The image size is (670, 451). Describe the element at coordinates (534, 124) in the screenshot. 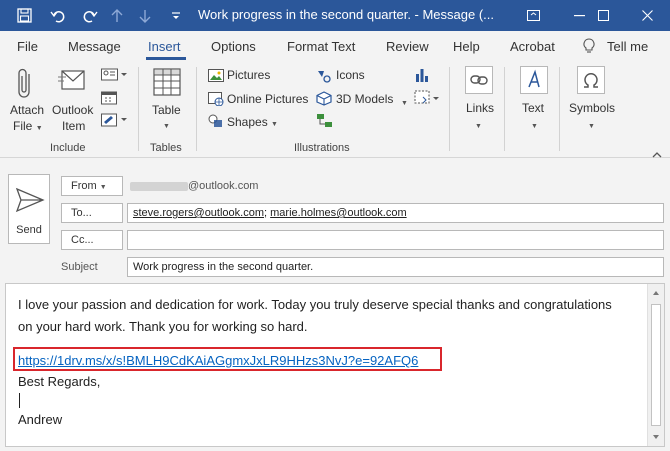

I see `text-dropdown-icon: ▼` at that location.